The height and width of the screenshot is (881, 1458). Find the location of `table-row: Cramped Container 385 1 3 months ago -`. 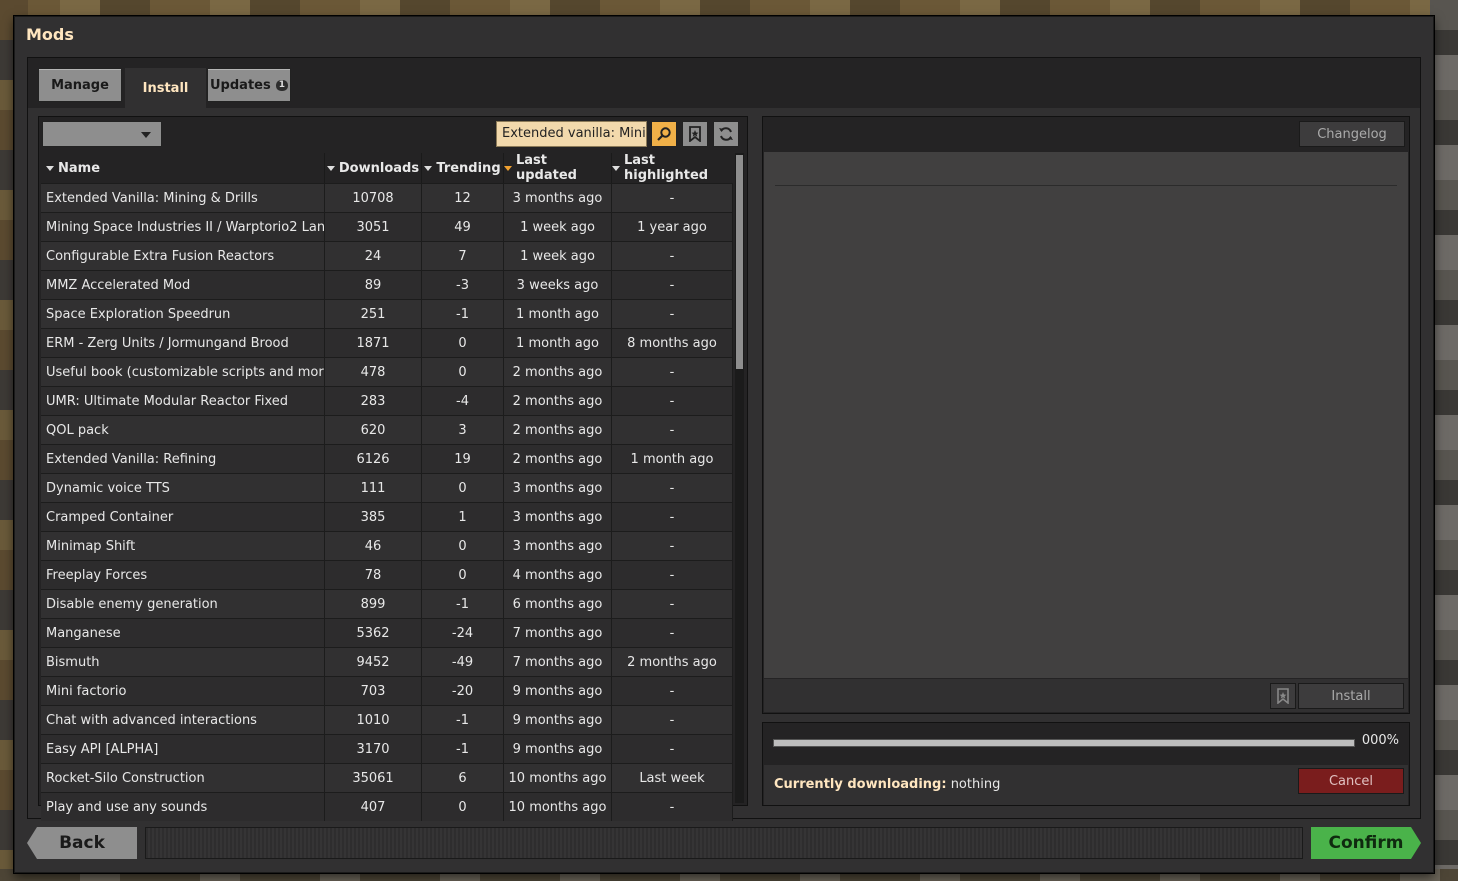

table-row: Cramped Container 385 1 3 months ago - is located at coordinates (387, 516).